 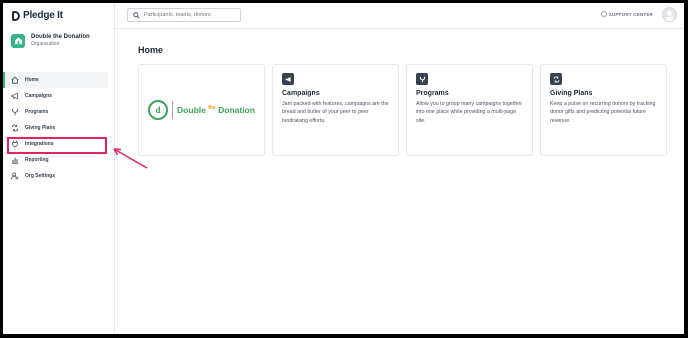 What do you see at coordinates (18, 40) in the screenshot?
I see `org-home-icon` at bounding box center [18, 40].